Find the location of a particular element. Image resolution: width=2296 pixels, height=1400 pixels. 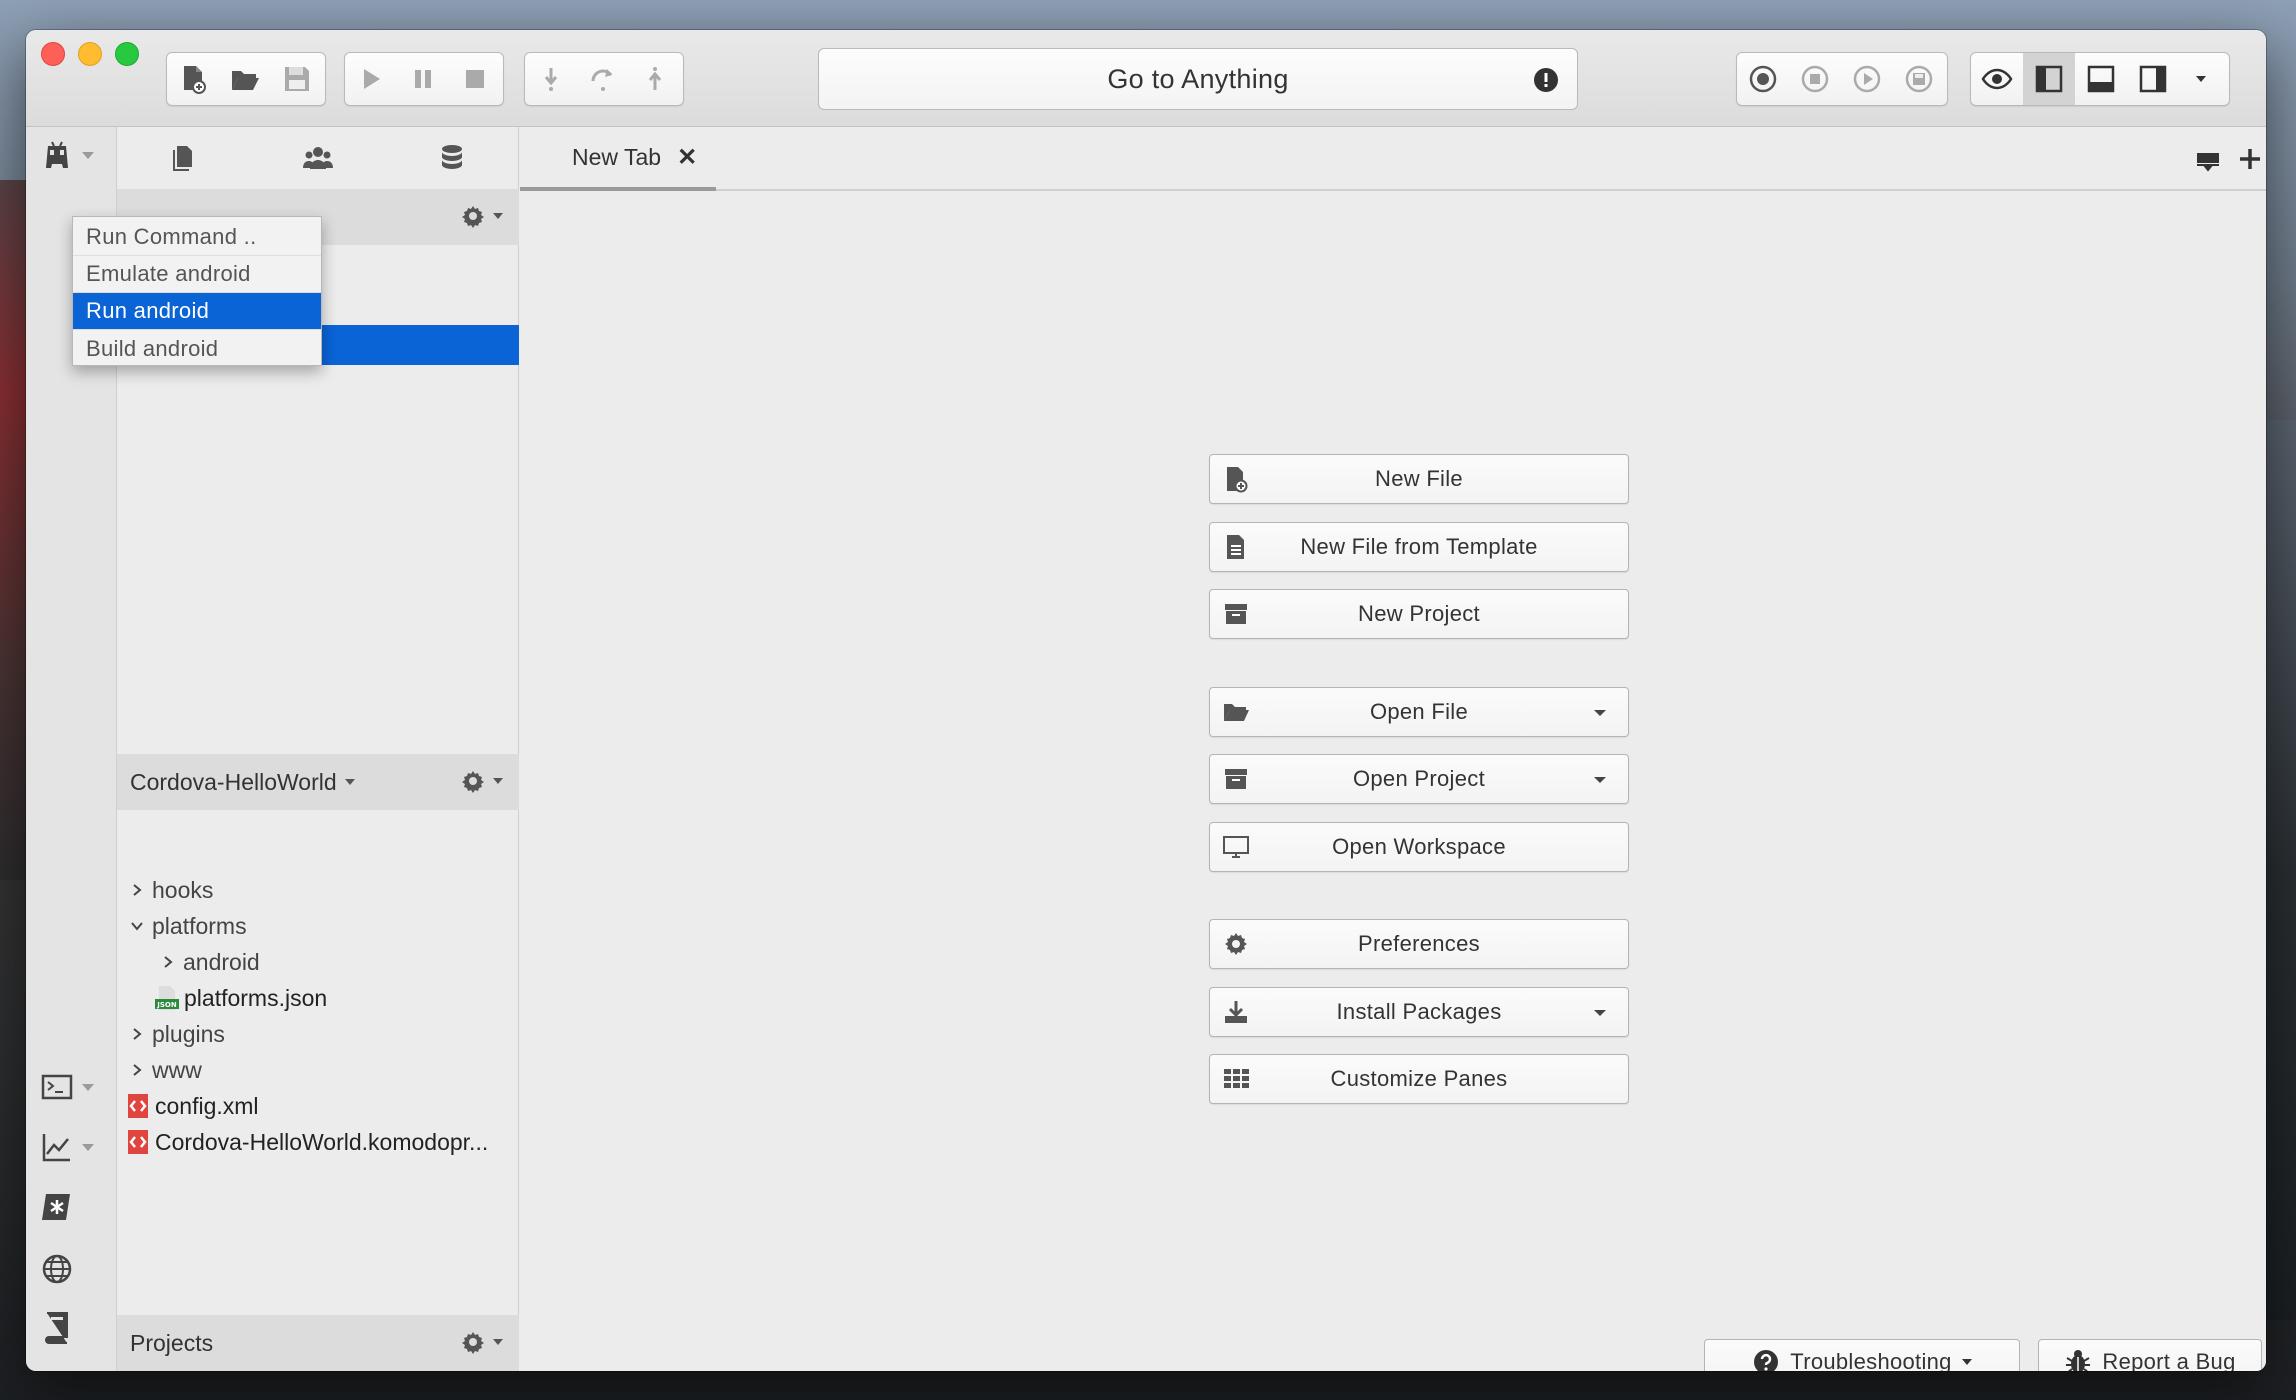

bug-icon is located at coordinates (2078, 1360).